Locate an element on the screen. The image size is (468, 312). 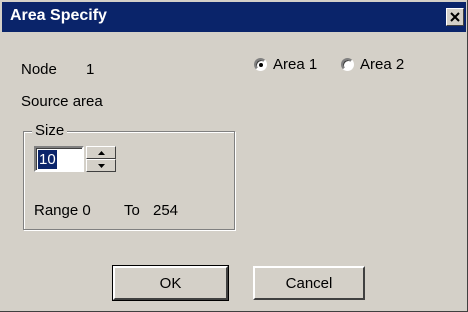
spin-down-button is located at coordinates (101, 165).